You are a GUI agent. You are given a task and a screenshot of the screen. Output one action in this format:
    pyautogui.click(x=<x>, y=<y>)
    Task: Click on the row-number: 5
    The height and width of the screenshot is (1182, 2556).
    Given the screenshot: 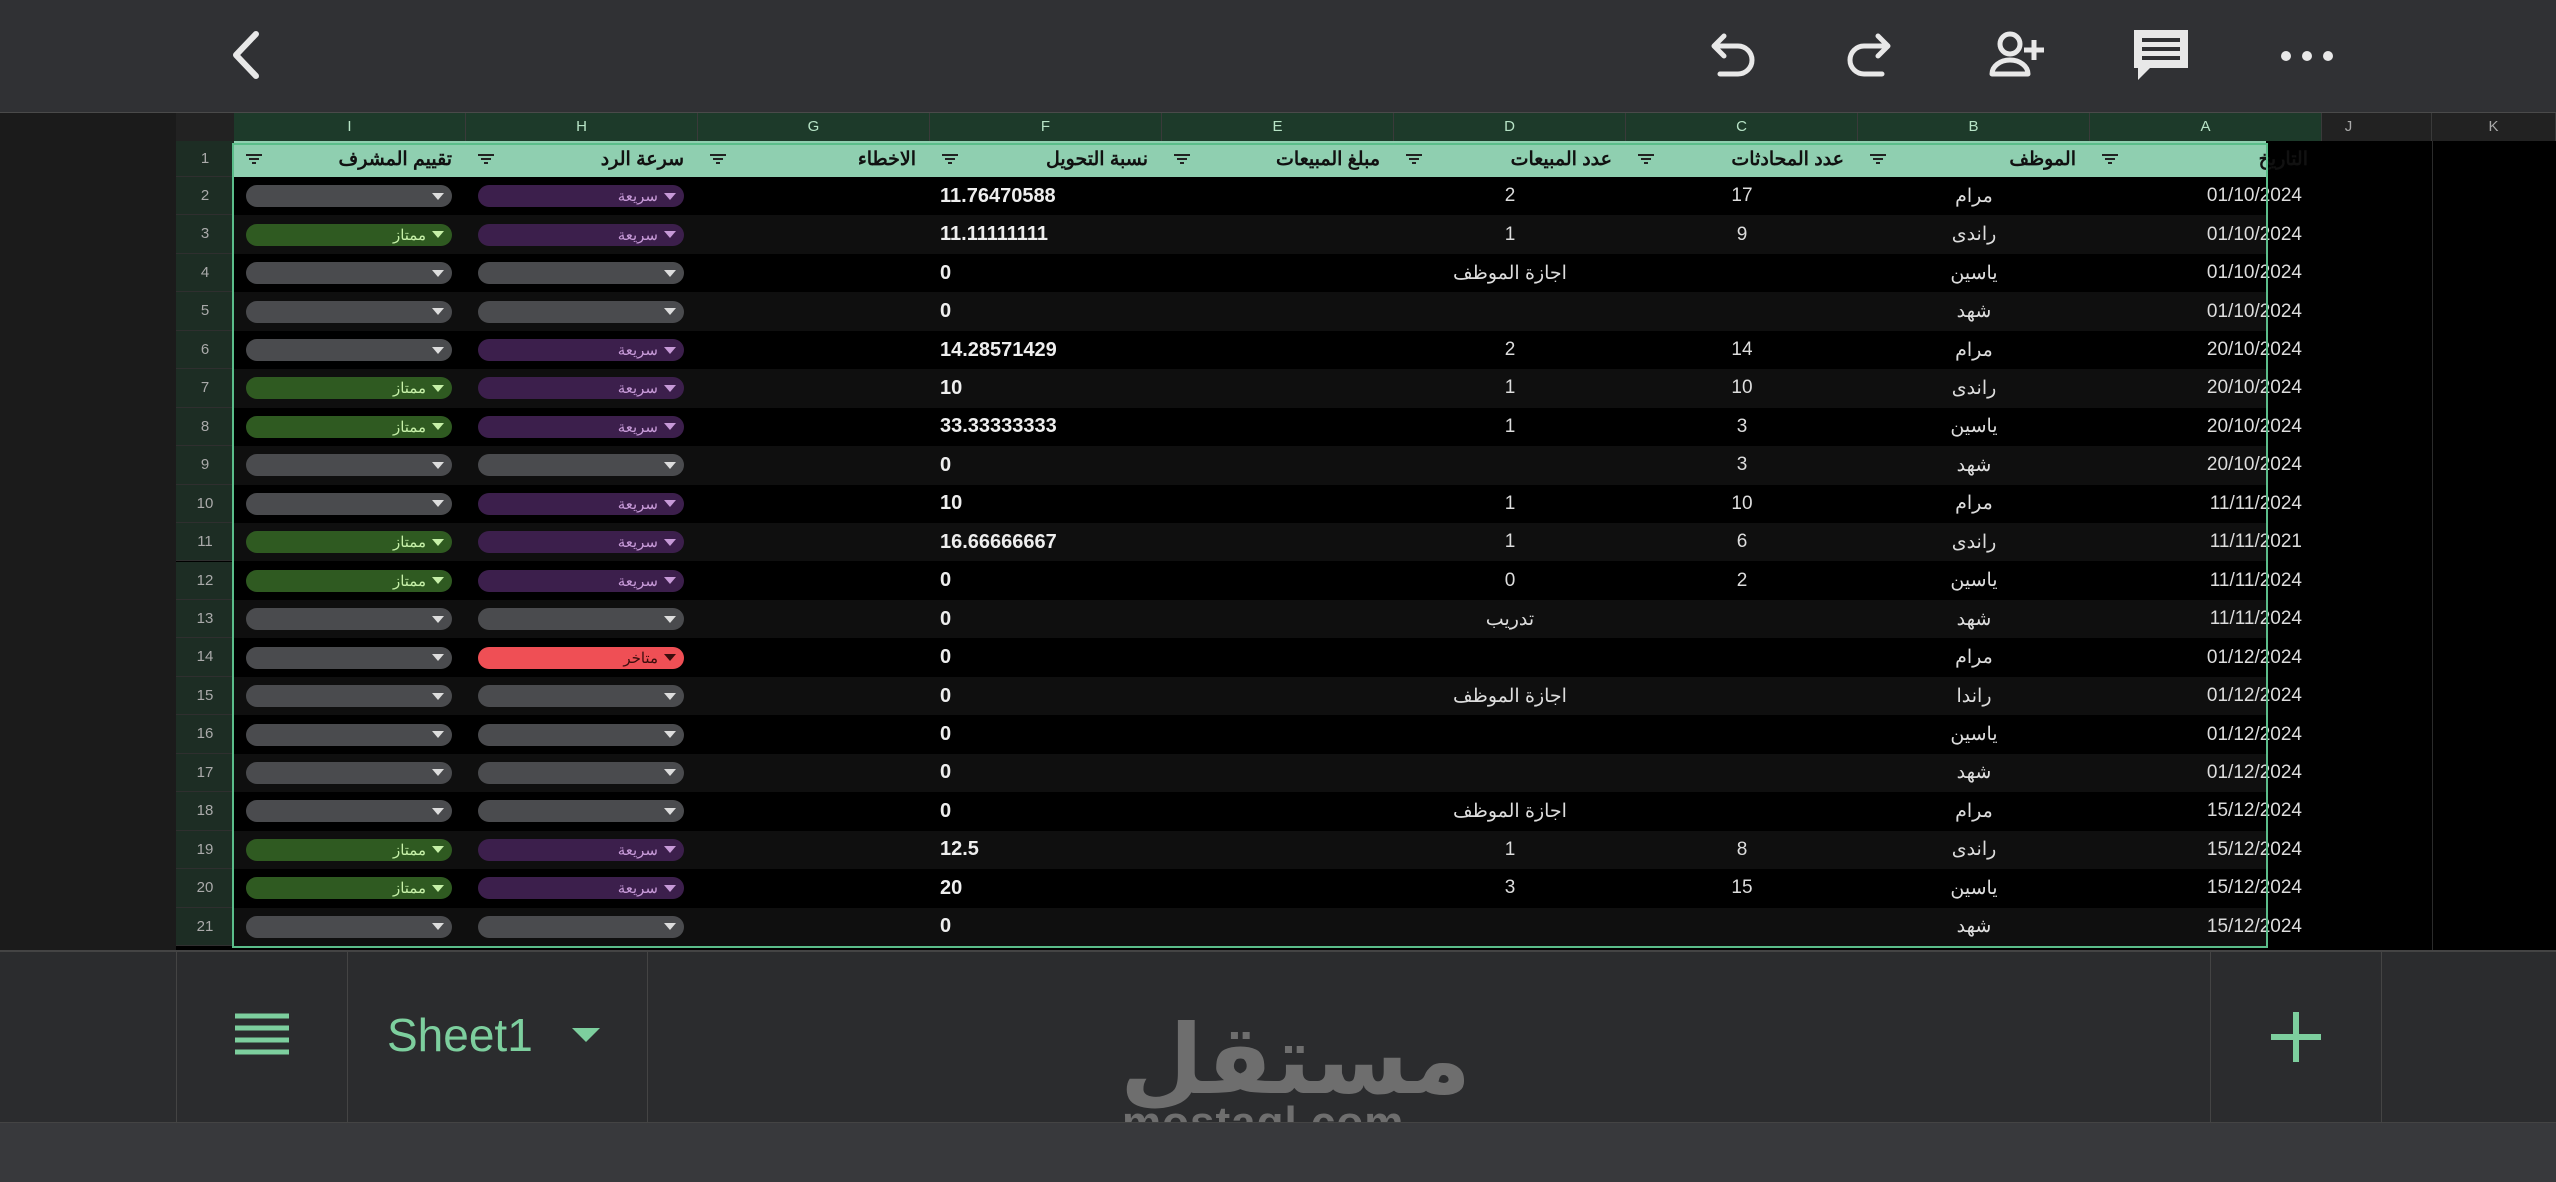 What is the action you would take?
    pyautogui.click(x=205, y=311)
    